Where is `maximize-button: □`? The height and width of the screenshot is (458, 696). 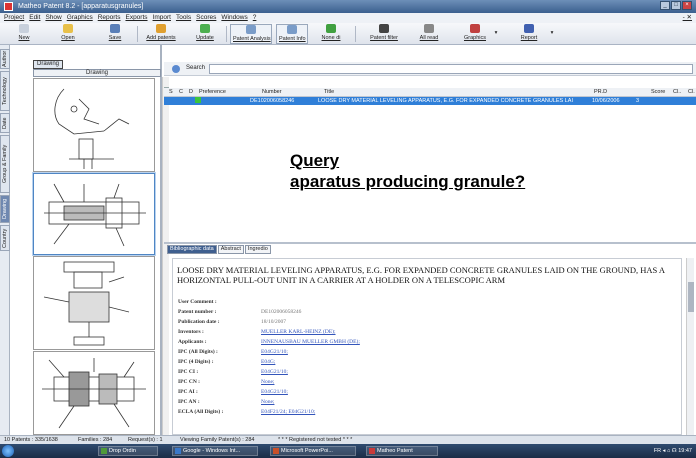 maximize-button: □ is located at coordinates (676, 5).